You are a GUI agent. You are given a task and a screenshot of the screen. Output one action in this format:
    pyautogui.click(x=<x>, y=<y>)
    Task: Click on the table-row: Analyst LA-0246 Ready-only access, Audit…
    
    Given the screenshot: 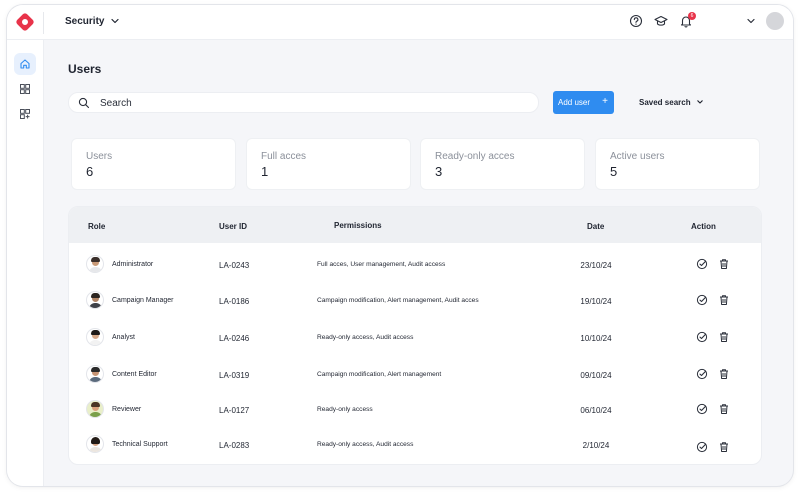 What is the action you would take?
    pyautogui.click(x=415, y=338)
    